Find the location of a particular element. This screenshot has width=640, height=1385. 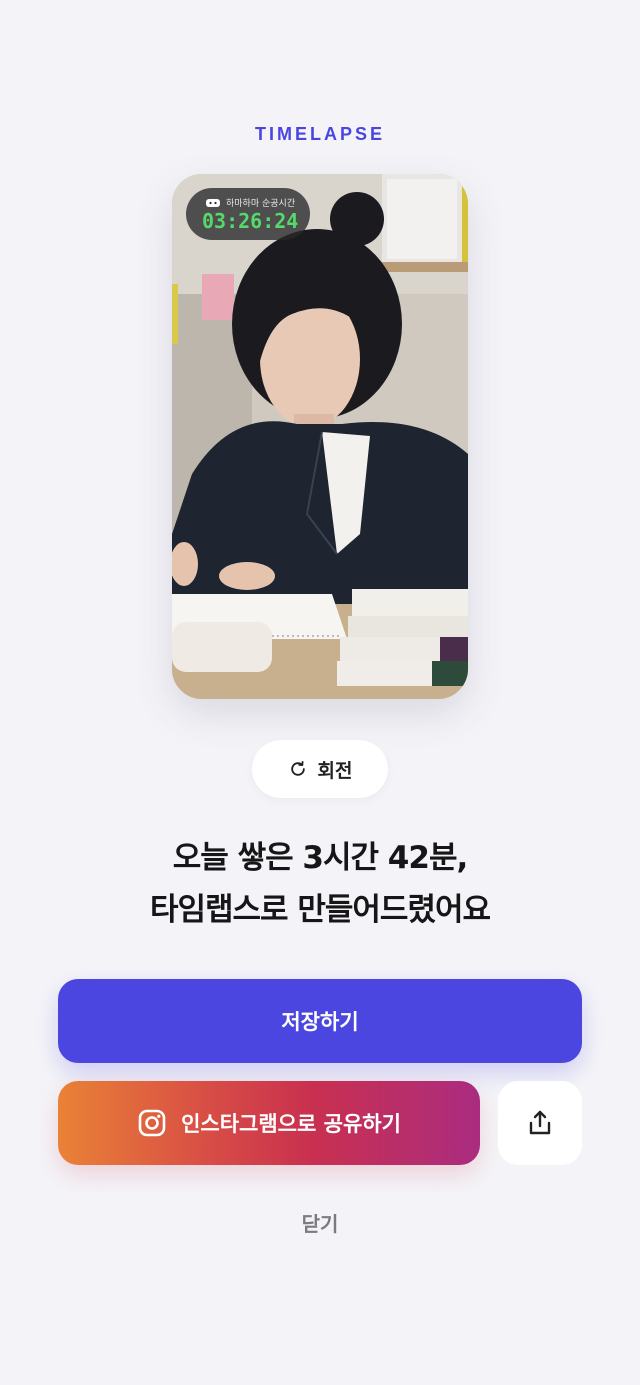

timer-label: 하마하마 순공시간 is located at coordinates (261, 204).